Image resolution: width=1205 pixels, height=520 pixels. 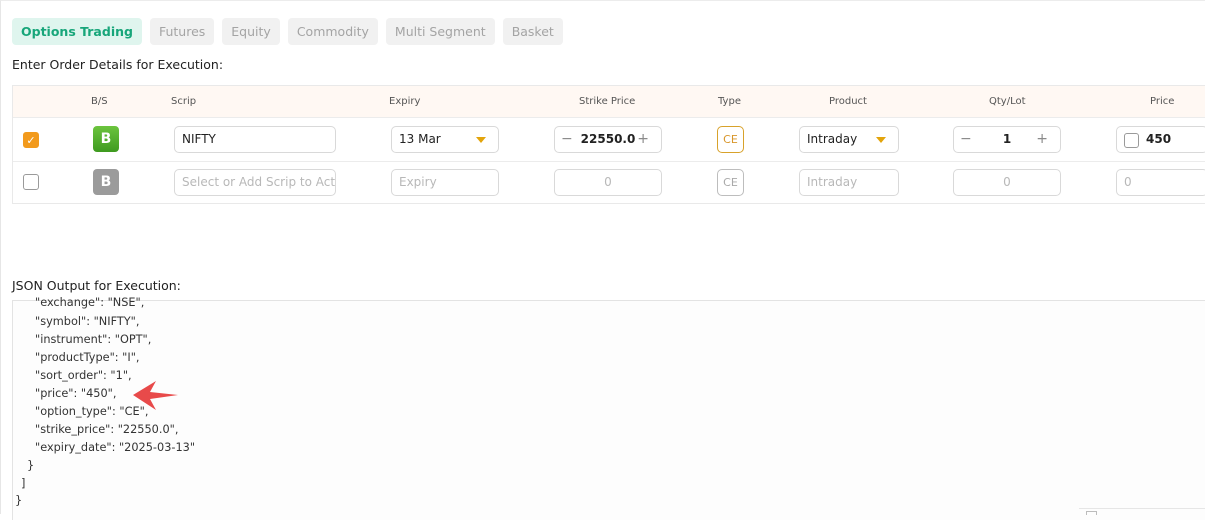 I want to click on header-strike-price: Strike Price, so click(x=607, y=101).